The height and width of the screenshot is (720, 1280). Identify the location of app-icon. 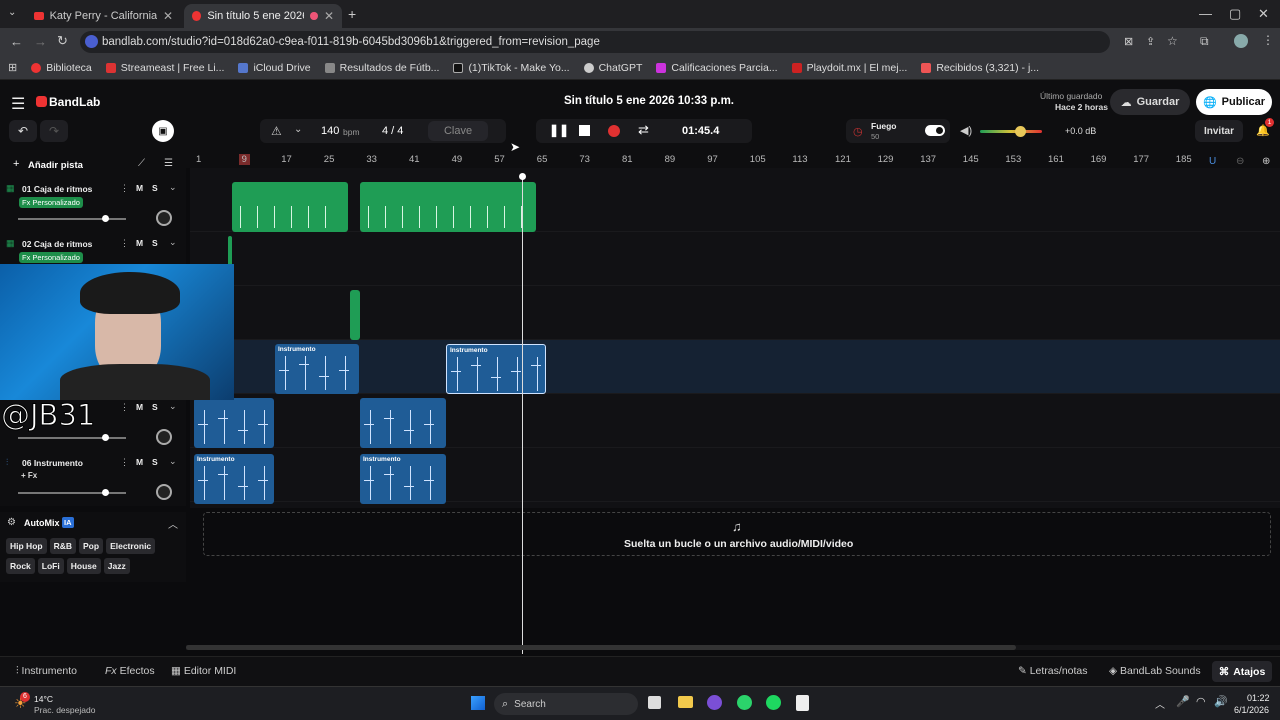
(744, 702).